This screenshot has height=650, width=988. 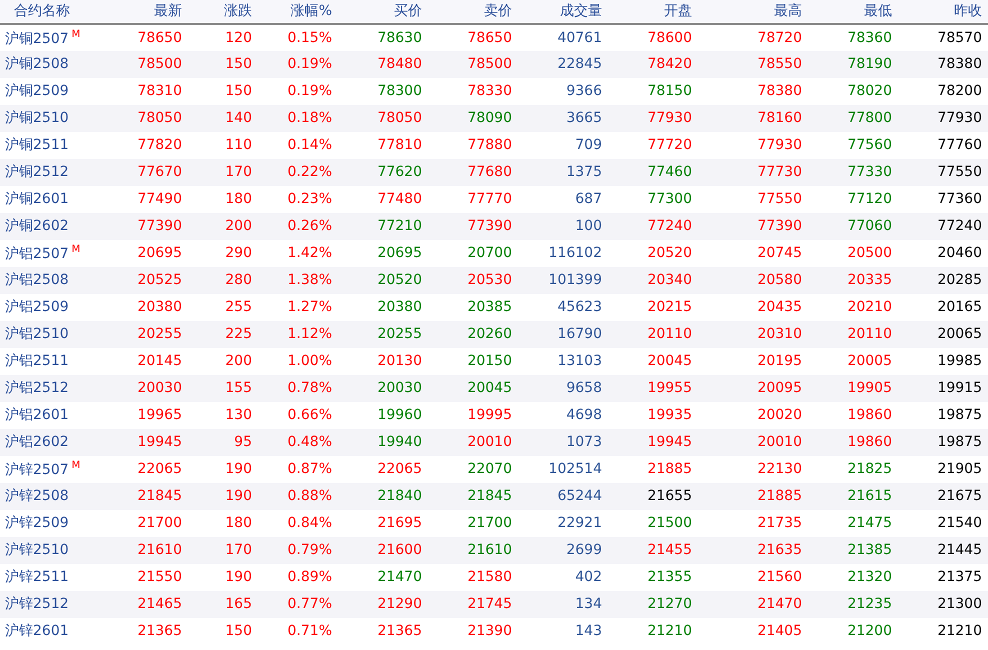 What do you see at coordinates (647, 280) in the screenshot?
I see `table-cell: 20340` at bounding box center [647, 280].